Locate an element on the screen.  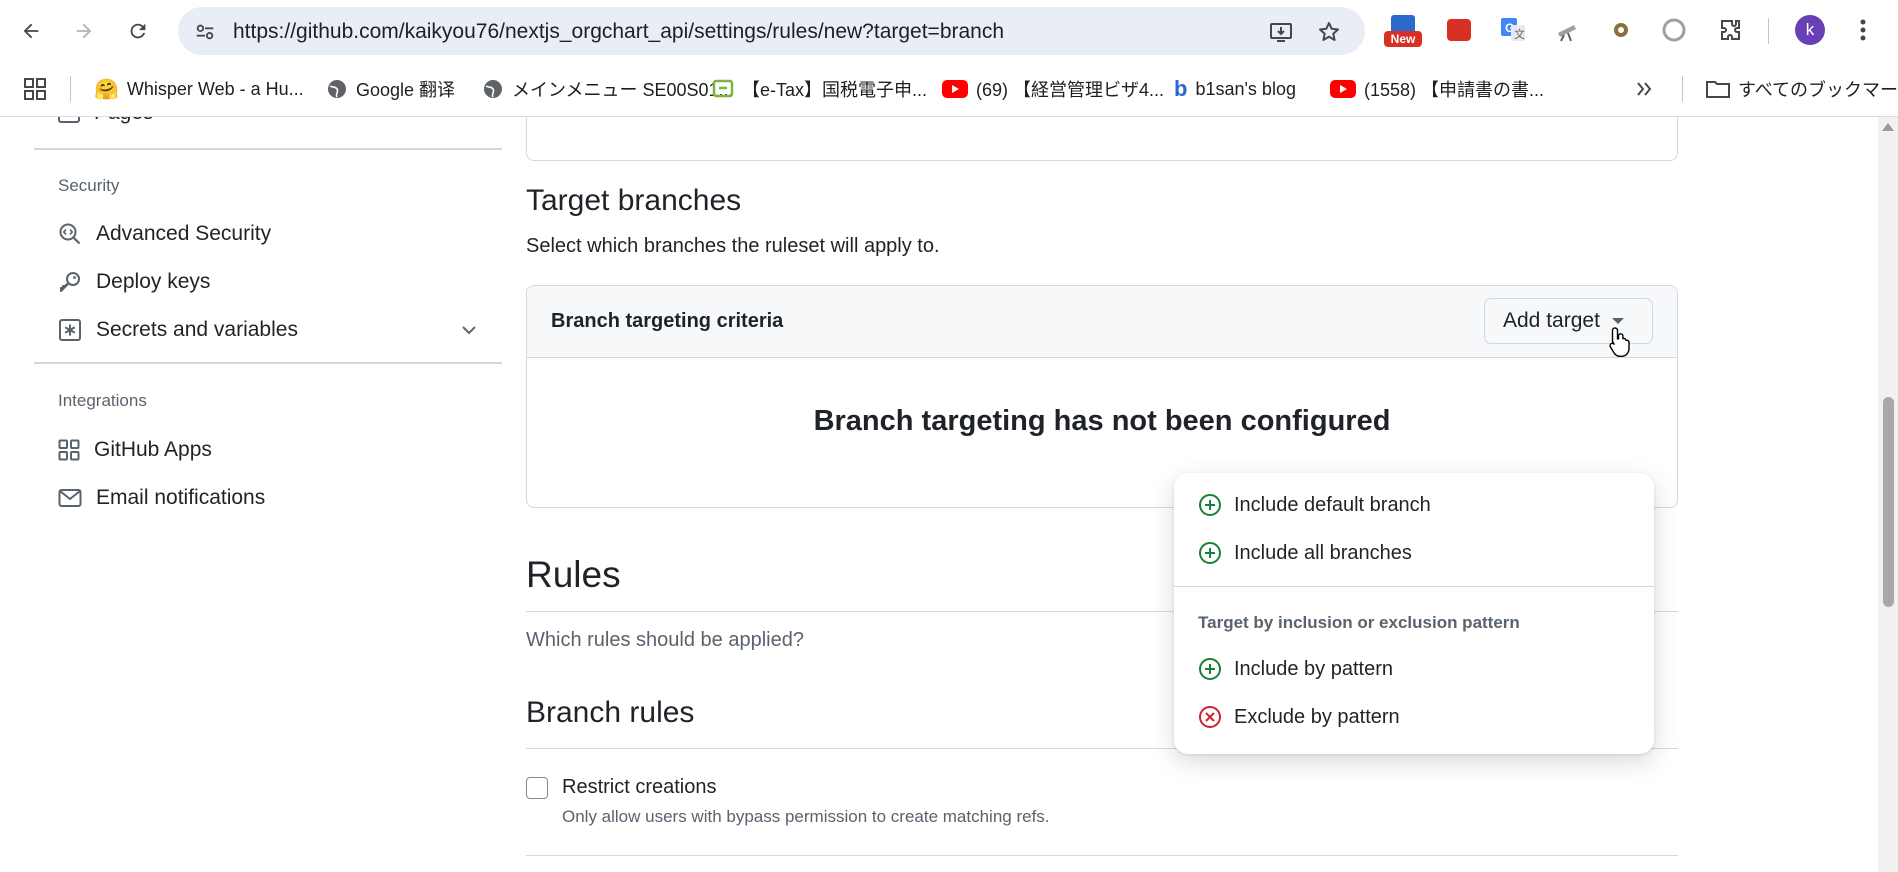
sidebar-item-label: Secrets and variables is located at coordinates (197, 329).